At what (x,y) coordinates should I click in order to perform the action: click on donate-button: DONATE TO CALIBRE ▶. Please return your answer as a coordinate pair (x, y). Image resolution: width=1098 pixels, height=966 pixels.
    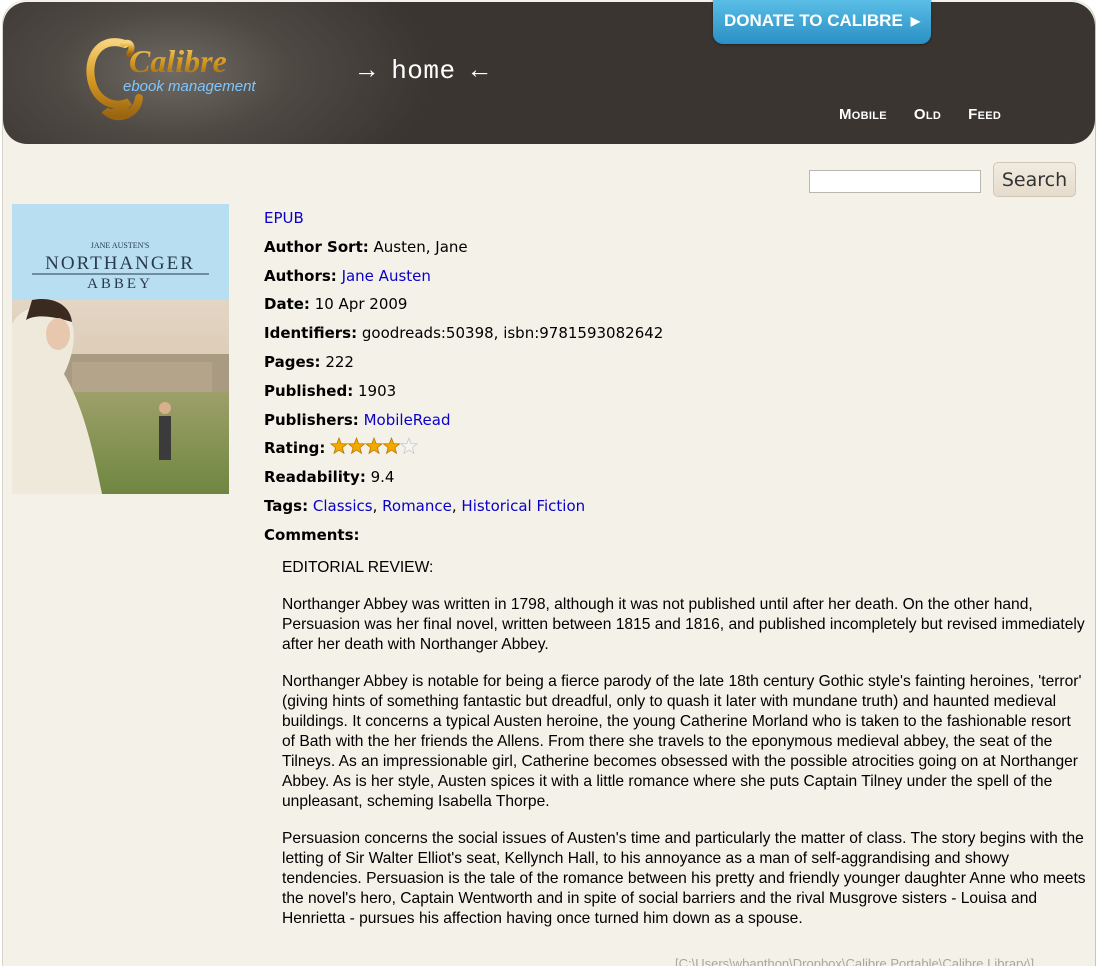
    Looking at the image, I should click on (822, 22).